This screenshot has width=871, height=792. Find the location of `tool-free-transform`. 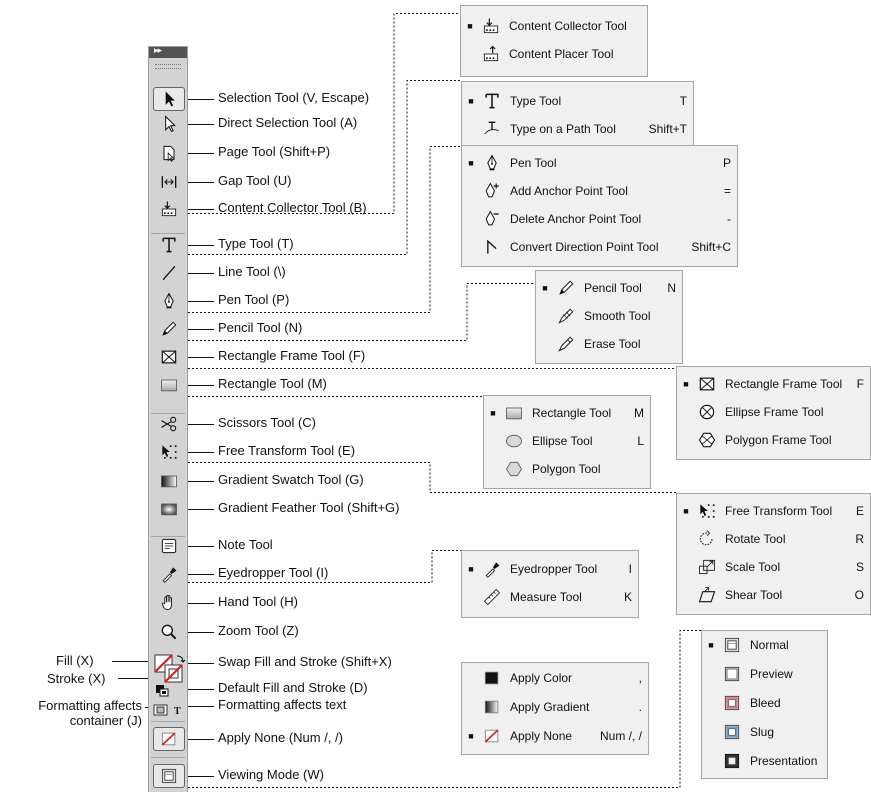

tool-free-transform is located at coordinates (169, 452).